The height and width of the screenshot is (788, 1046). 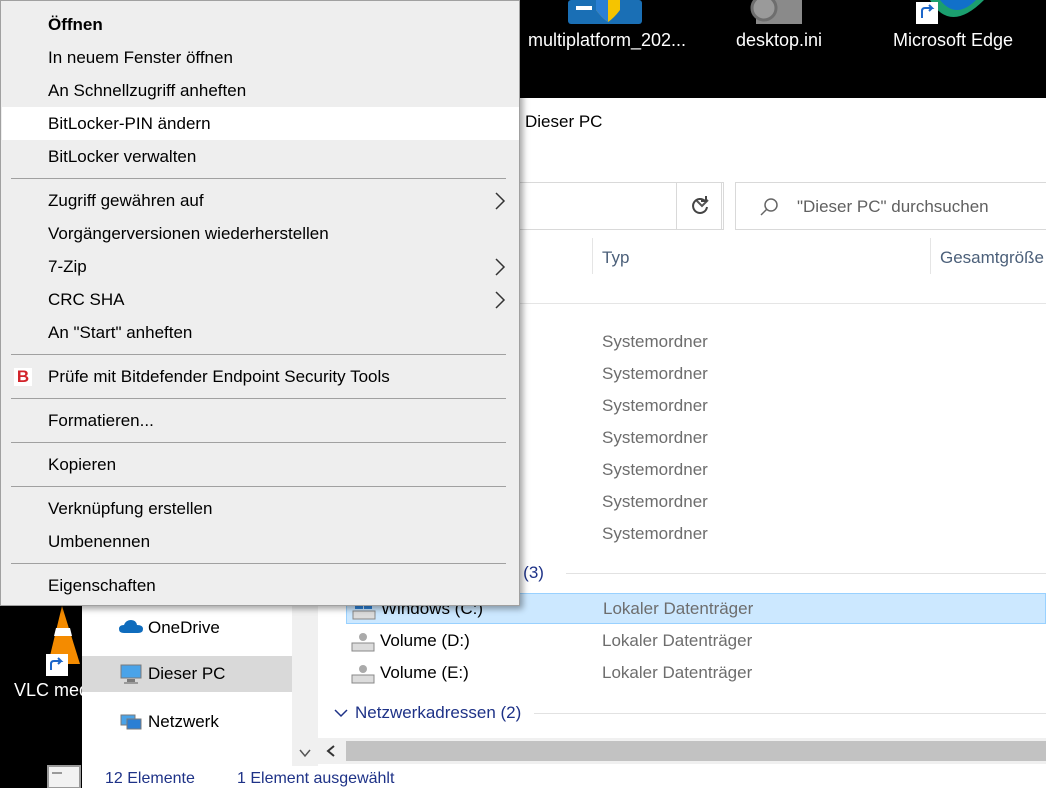 What do you see at coordinates (129, 123) in the screenshot?
I see `menu-item-label: BitLocker-PIN ändern` at bounding box center [129, 123].